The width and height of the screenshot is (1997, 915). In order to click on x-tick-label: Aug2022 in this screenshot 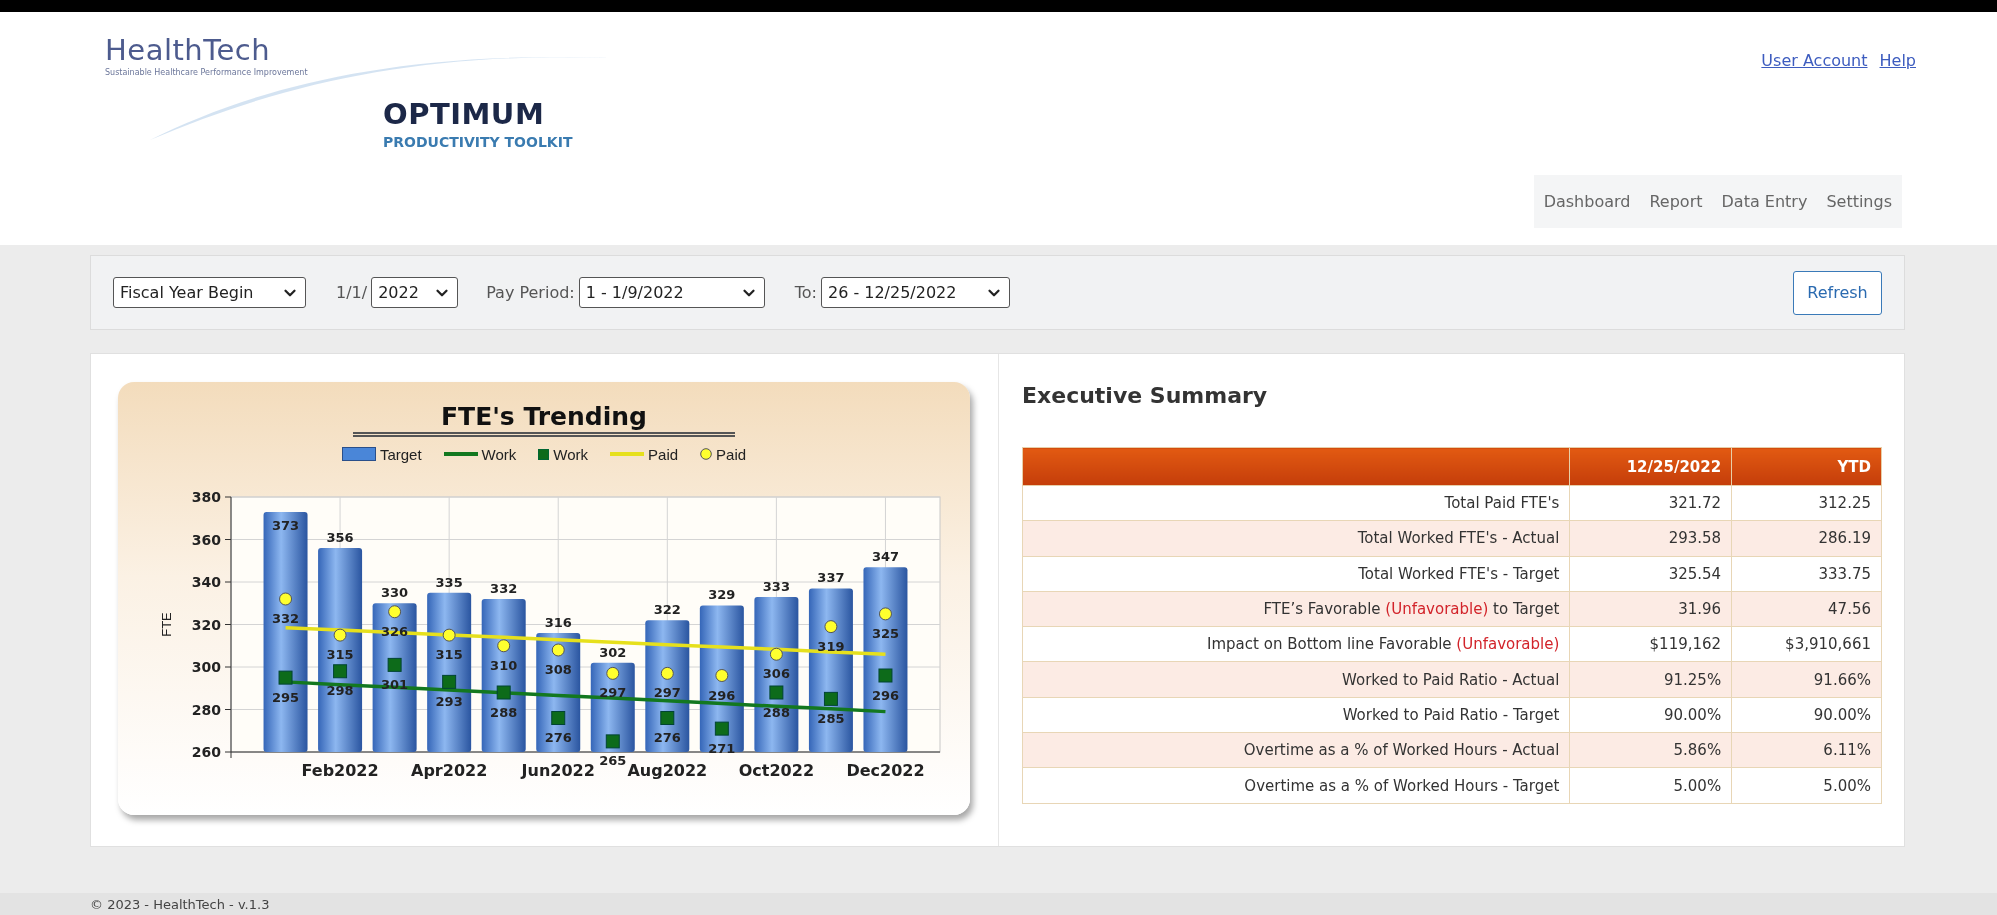, I will do `click(667, 770)`.